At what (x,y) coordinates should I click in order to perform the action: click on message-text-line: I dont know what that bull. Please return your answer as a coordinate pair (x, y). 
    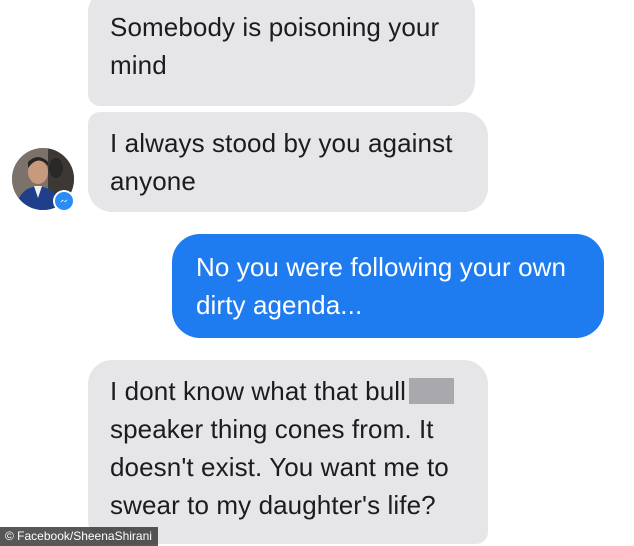
    Looking at the image, I should click on (289, 391).